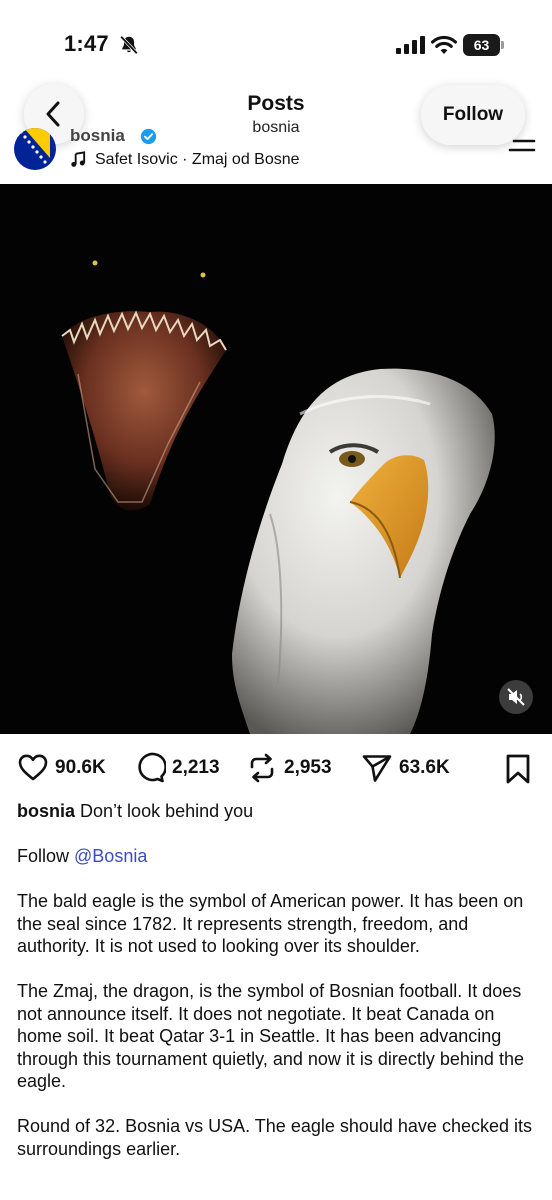 Image resolution: width=552 pixels, height=1200 pixels. I want to click on mention-link: @Bosnia, so click(110, 856).